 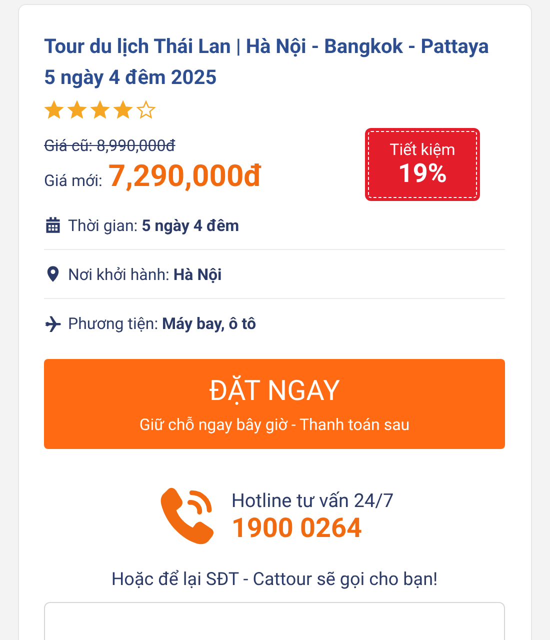 I want to click on detail-text: Thời gian: 5 ngày 4 đêm, so click(x=154, y=225).